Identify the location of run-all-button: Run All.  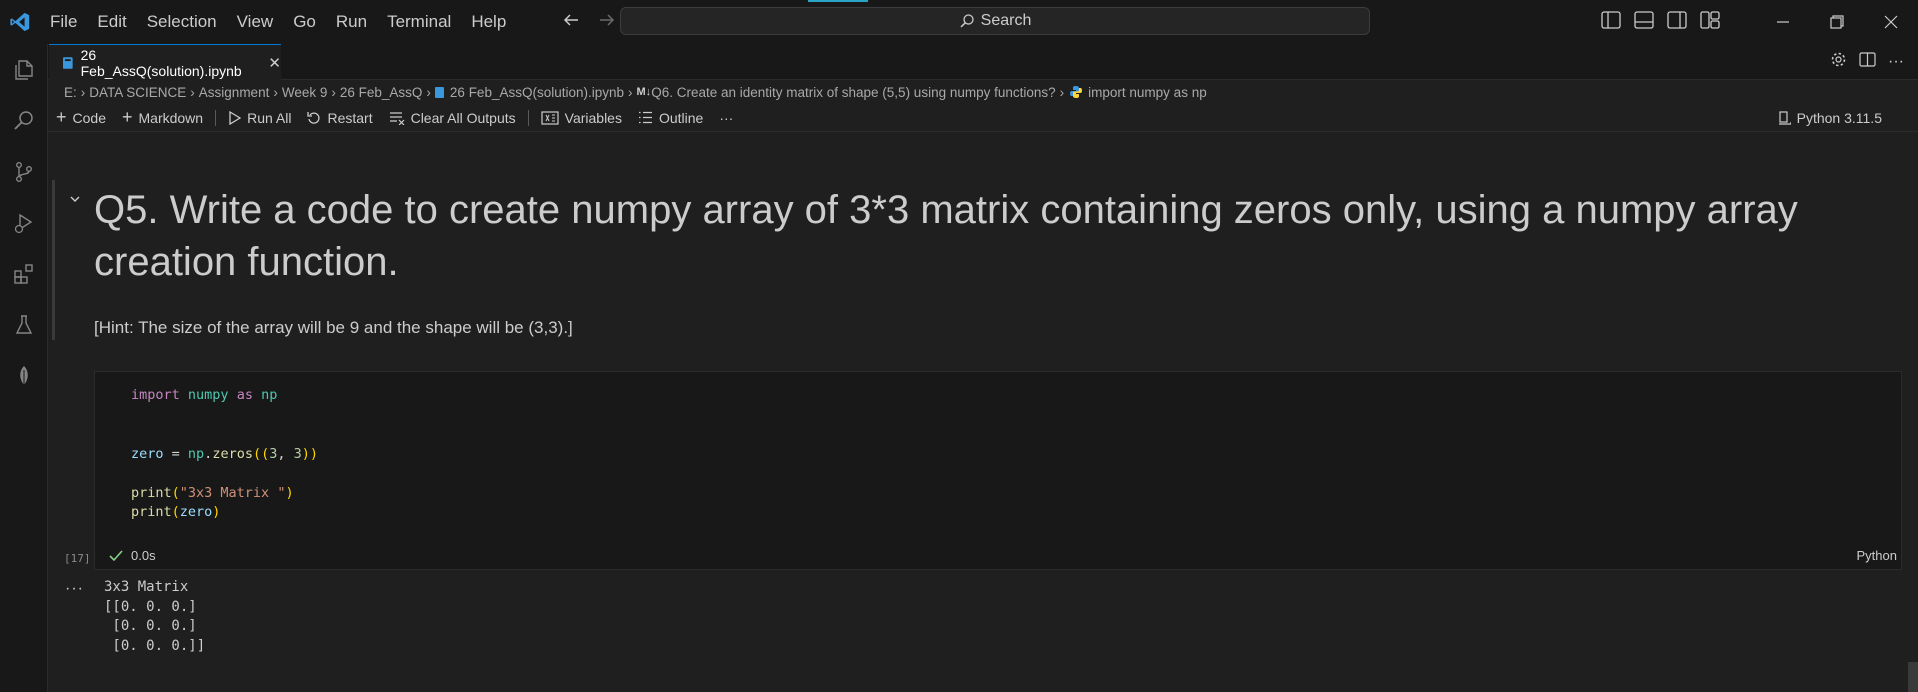
(259, 118).